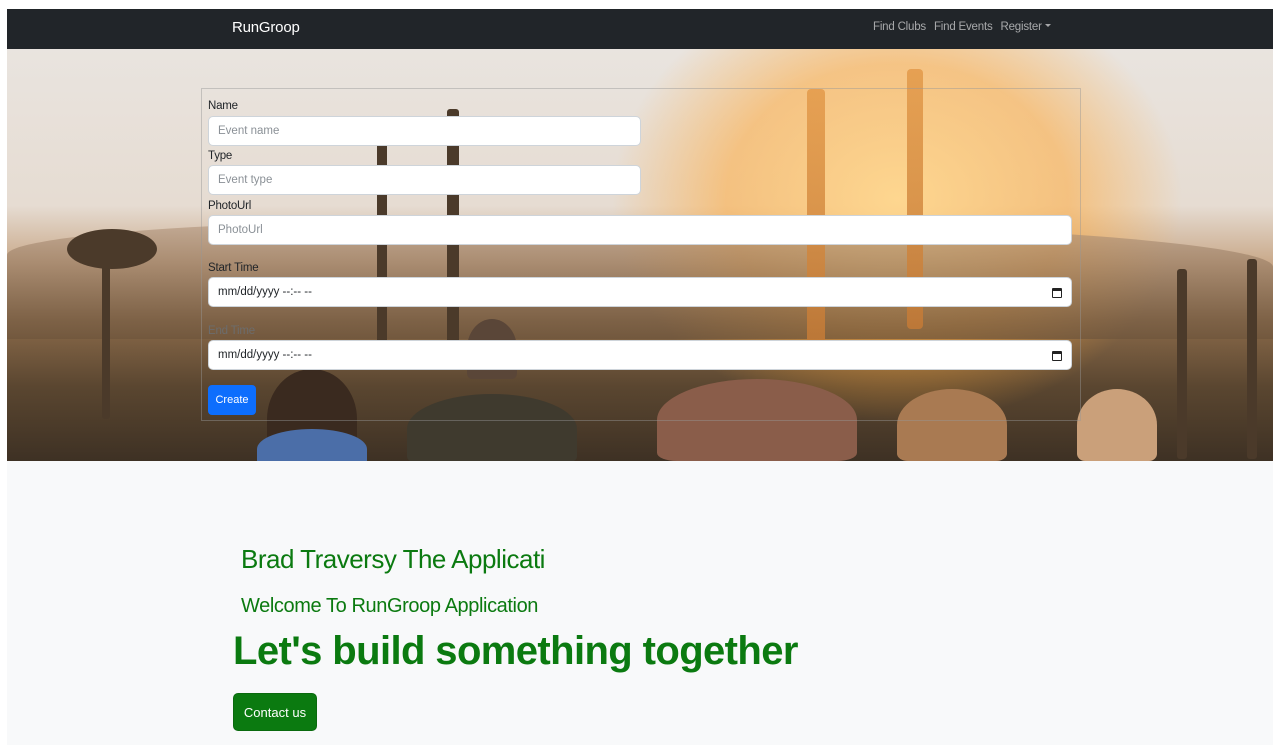  What do you see at coordinates (223, 106) in the screenshot?
I see `name-label: Name` at bounding box center [223, 106].